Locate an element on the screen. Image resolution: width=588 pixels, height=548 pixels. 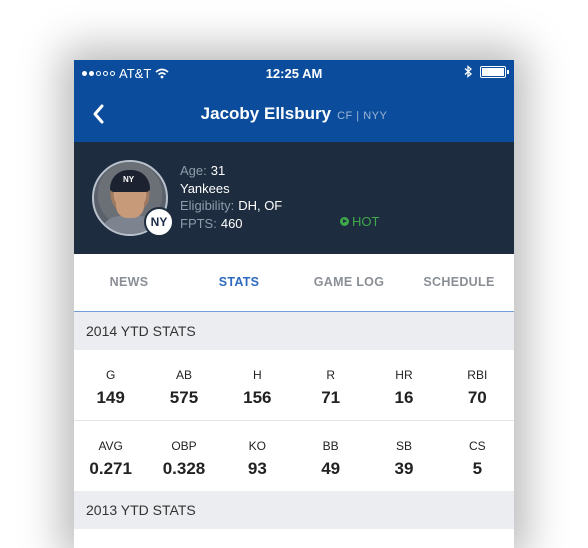
status-bar: AT&T 12:25 AM is located at coordinates (294, 73).